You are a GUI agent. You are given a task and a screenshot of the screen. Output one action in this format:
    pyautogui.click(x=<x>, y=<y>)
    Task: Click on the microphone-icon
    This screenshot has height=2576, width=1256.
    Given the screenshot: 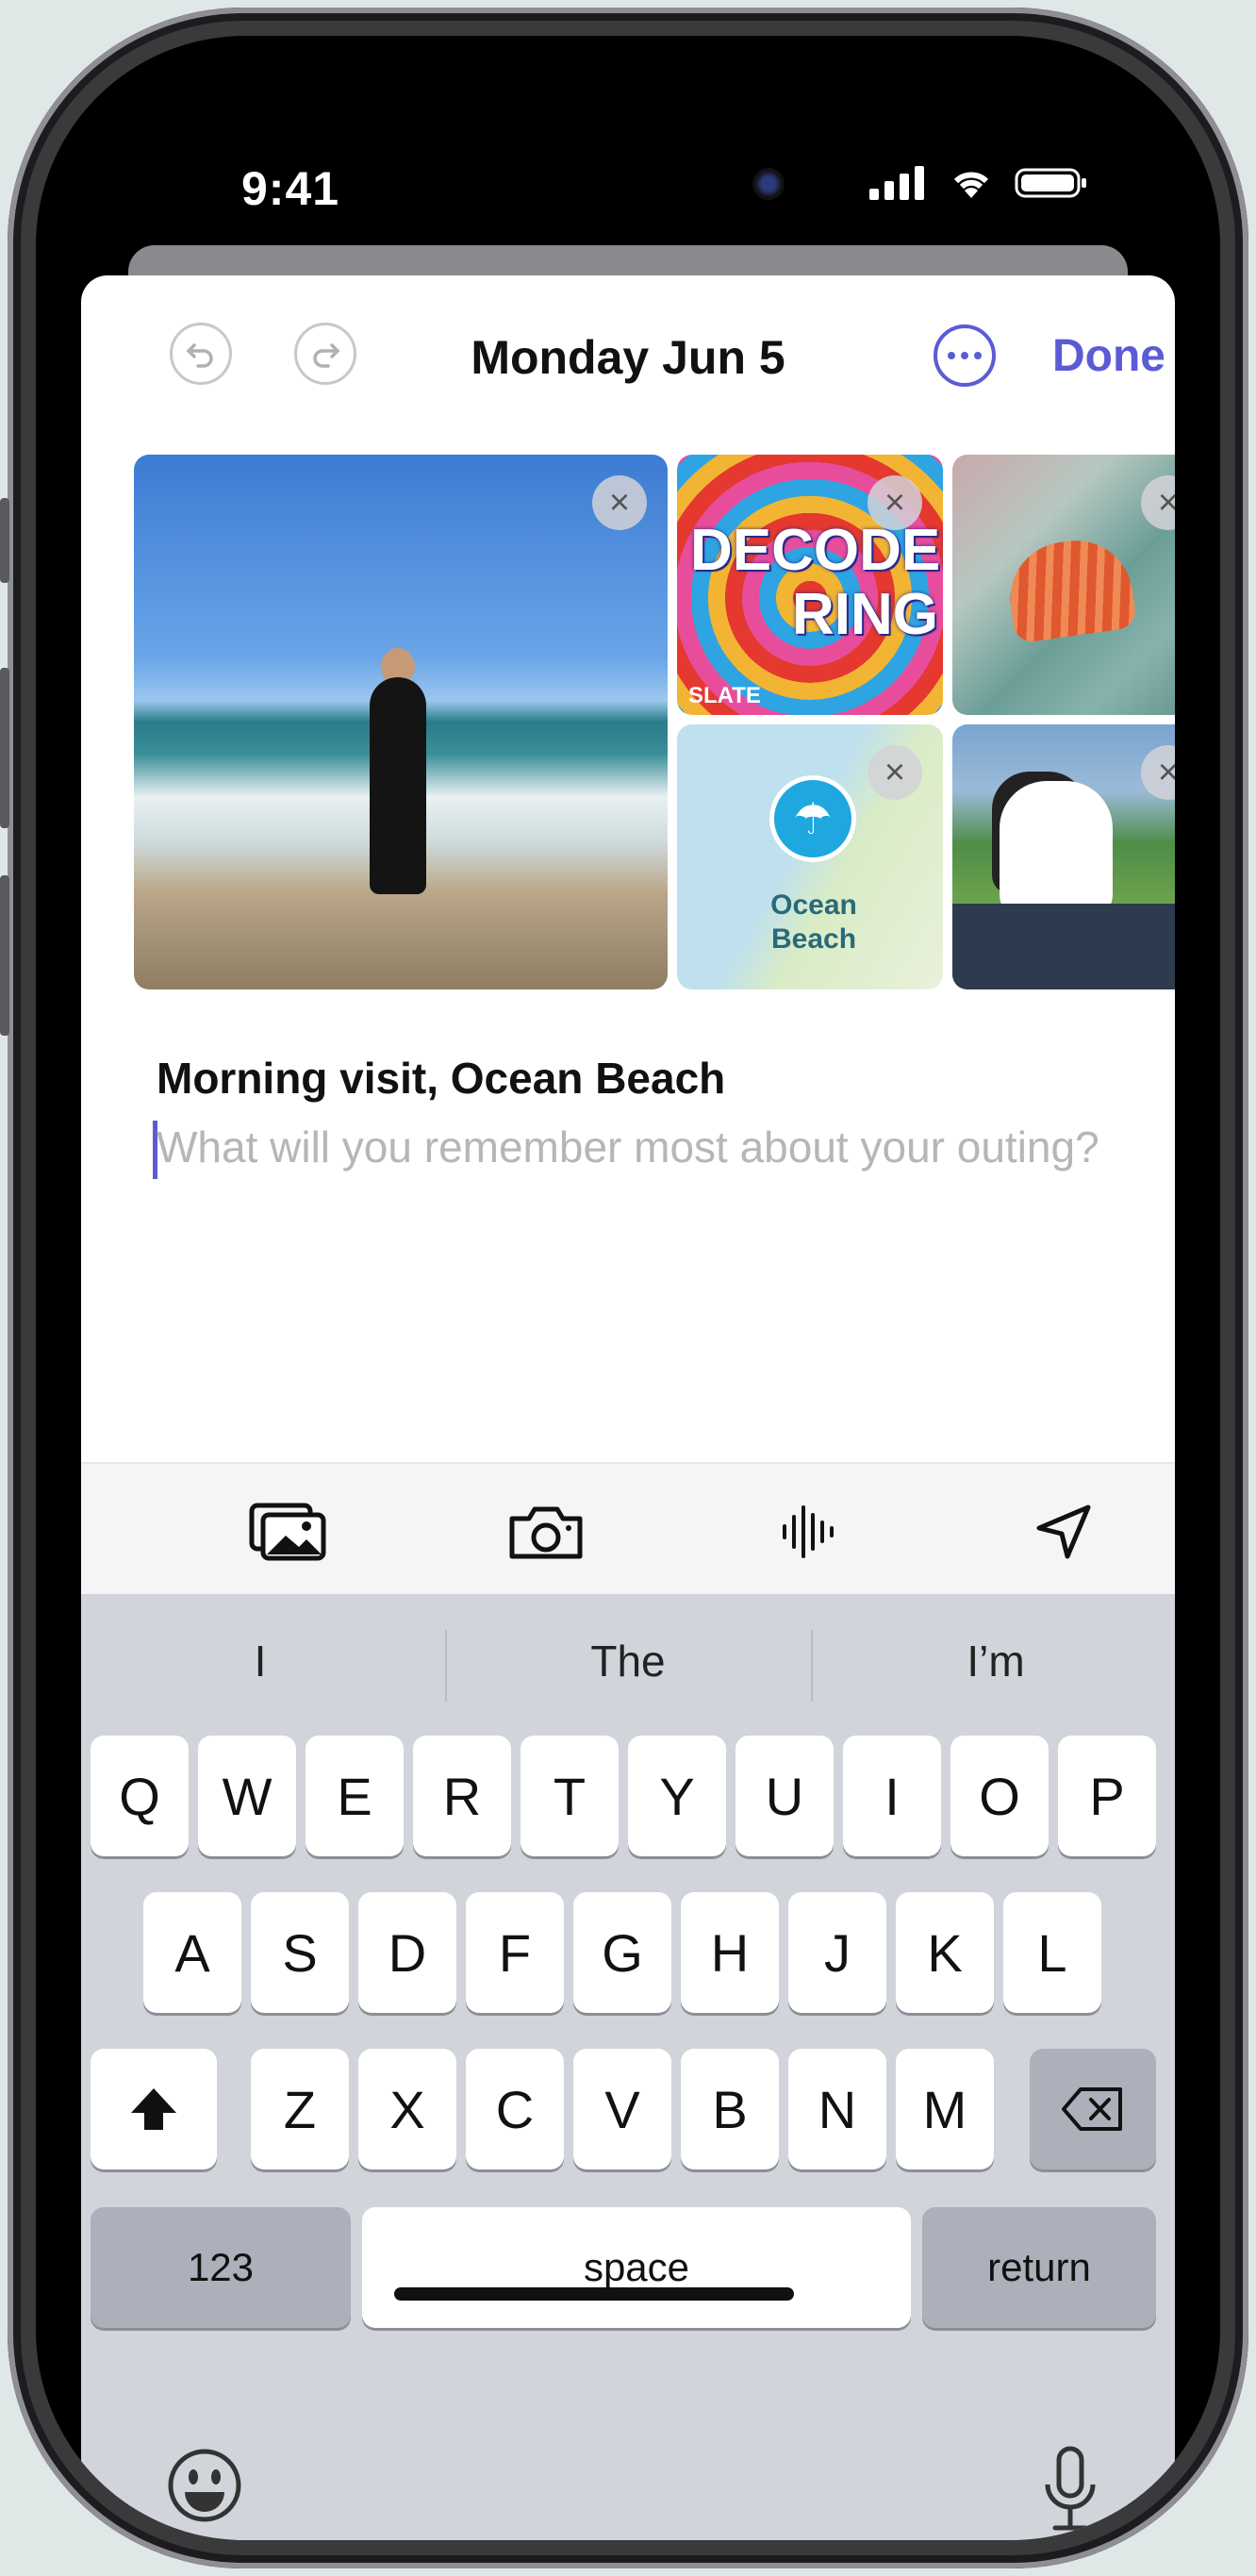 What is the action you would take?
    pyautogui.click(x=1070, y=2488)
    